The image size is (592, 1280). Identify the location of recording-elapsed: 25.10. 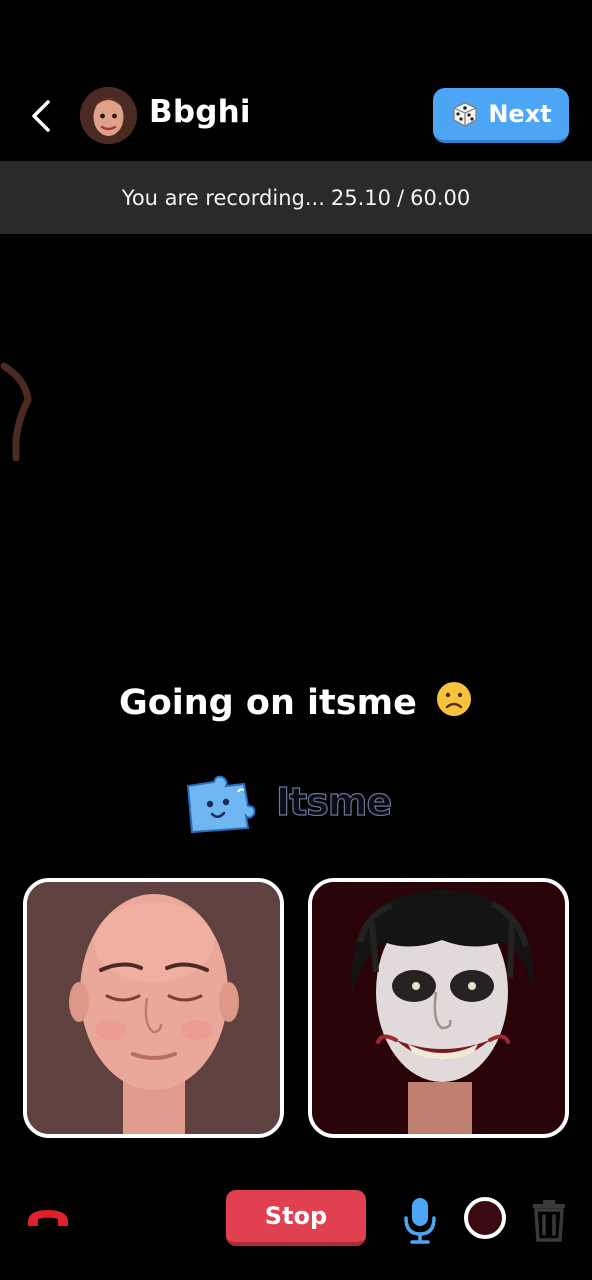
(360, 197).